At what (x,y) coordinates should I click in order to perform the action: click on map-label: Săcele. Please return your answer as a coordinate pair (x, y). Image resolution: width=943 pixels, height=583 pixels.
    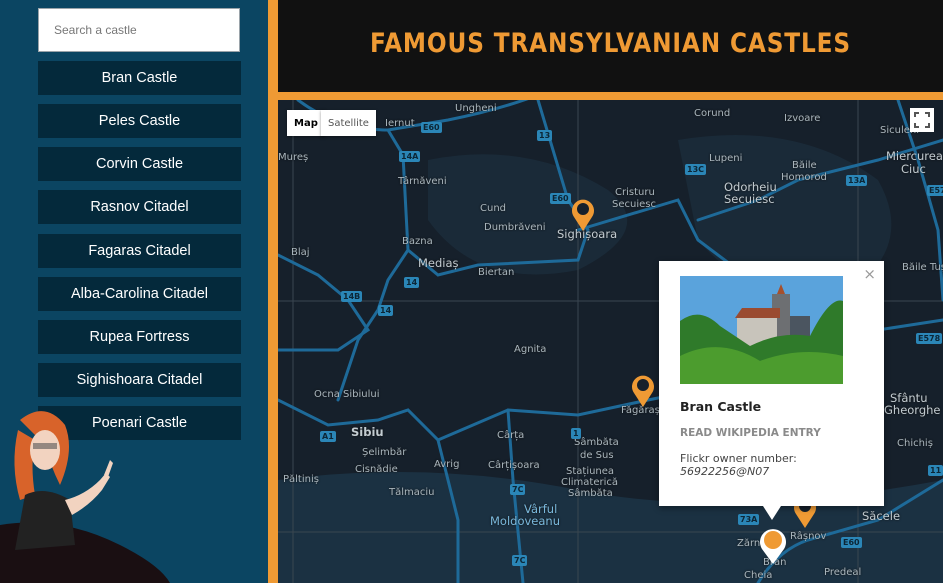
    Looking at the image, I should click on (881, 516).